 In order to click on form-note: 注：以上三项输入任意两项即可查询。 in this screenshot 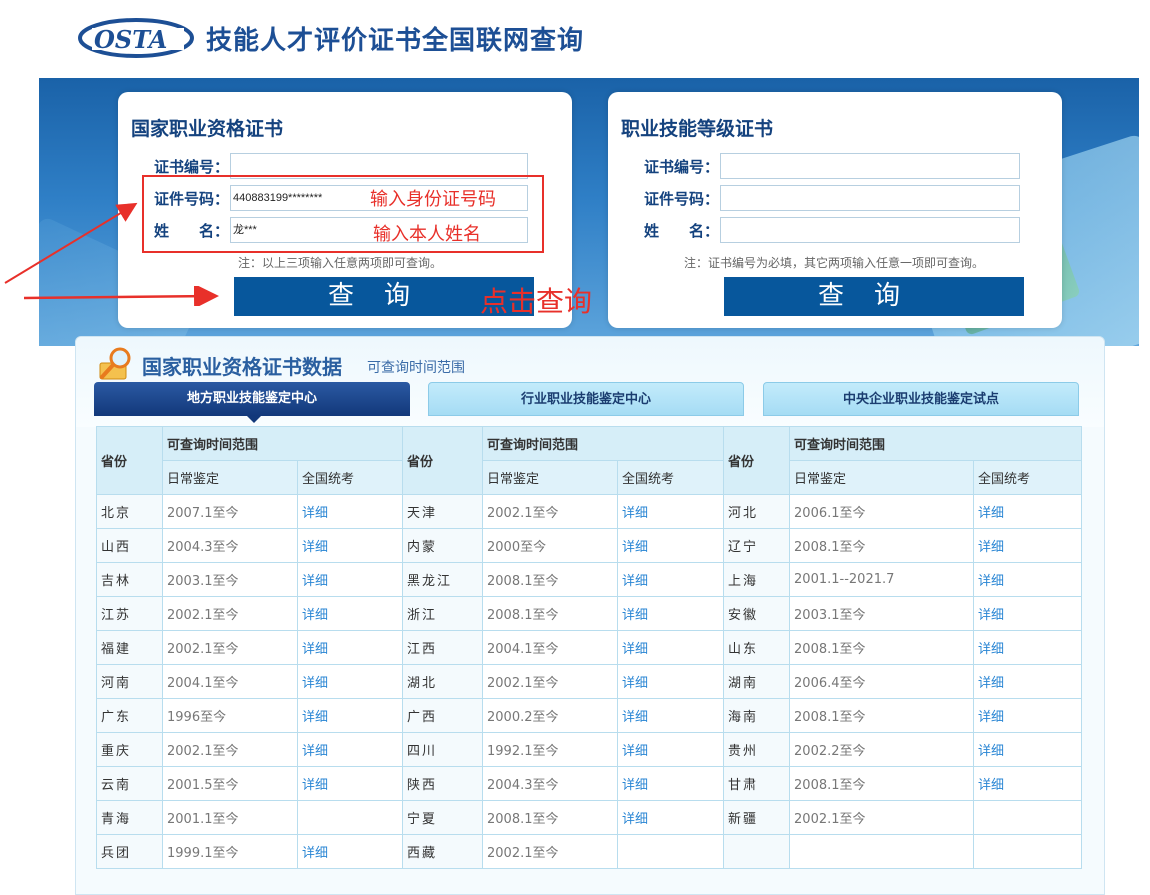, I will do `click(340, 263)`.